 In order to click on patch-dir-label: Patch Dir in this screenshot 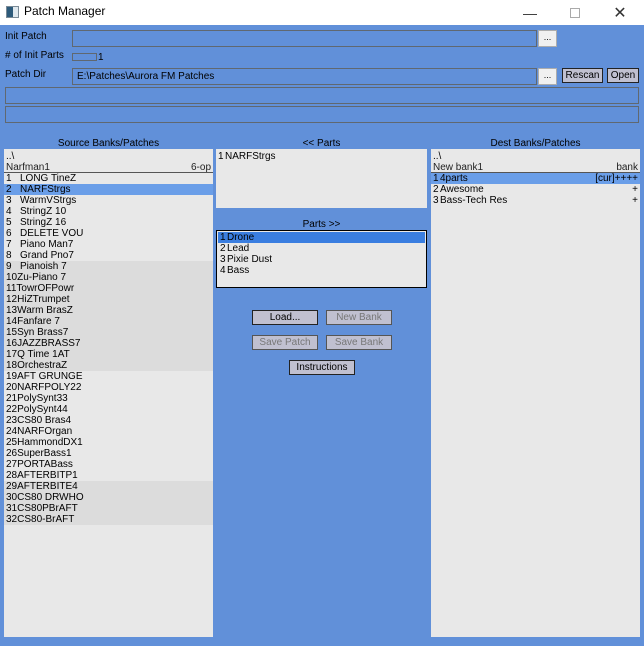, I will do `click(26, 74)`.